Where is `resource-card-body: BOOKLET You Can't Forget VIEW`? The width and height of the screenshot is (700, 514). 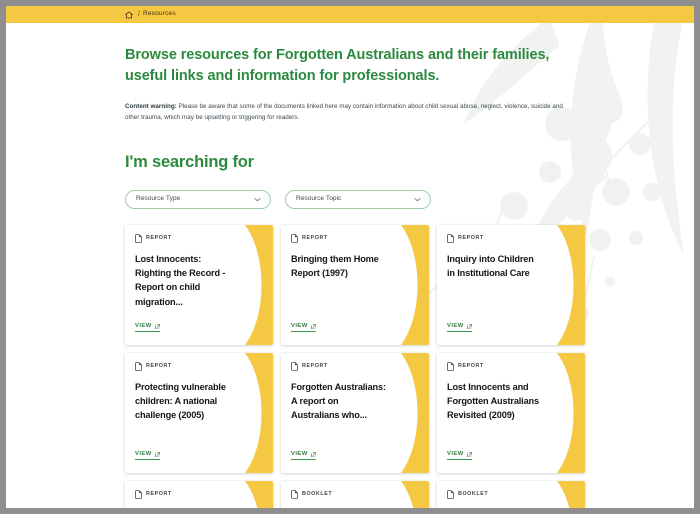 resource-card-body: BOOKLET You Can't Forget VIEW is located at coordinates (355, 494).